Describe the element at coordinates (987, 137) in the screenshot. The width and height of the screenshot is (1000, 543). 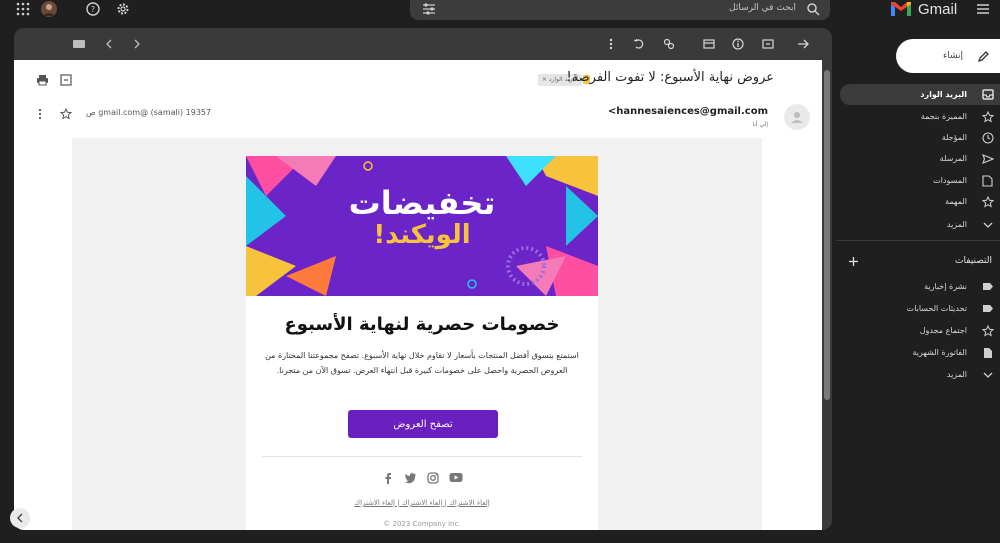
I see `clock-icon` at that location.